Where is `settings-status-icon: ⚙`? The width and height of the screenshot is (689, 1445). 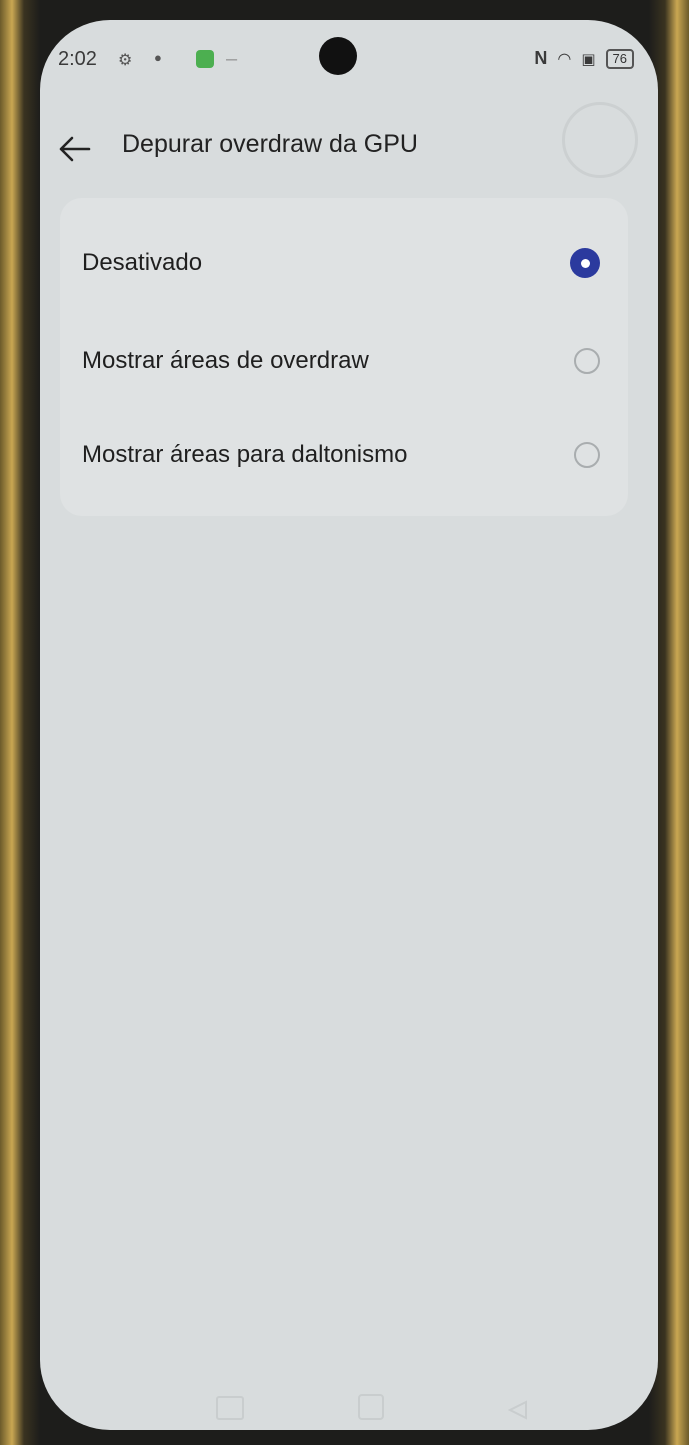 settings-status-icon: ⚙ is located at coordinates (125, 60).